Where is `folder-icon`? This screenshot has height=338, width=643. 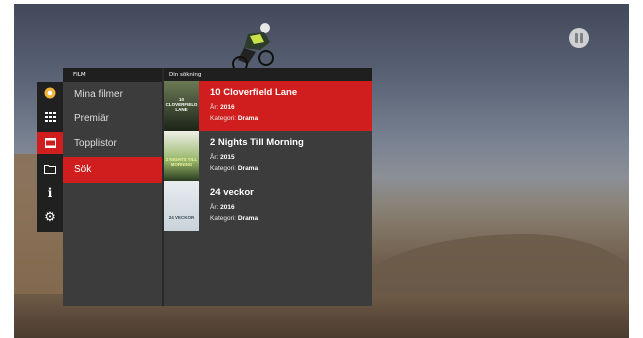
folder-icon is located at coordinates (50, 169).